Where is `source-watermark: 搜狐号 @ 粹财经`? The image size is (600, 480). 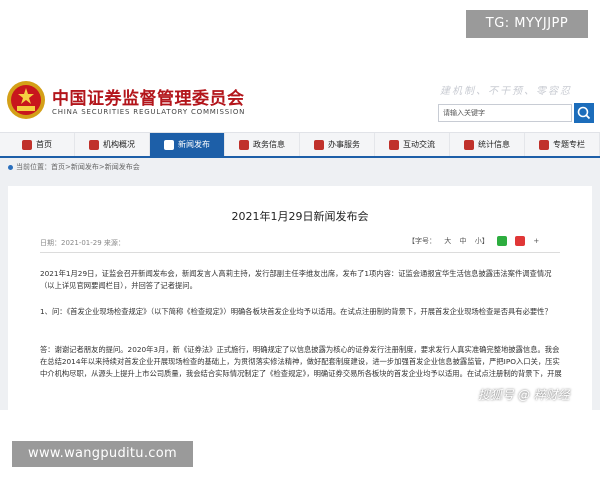
source-watermark: 搜狐号 @ 粹财经 is located at coordinates (524, 395).